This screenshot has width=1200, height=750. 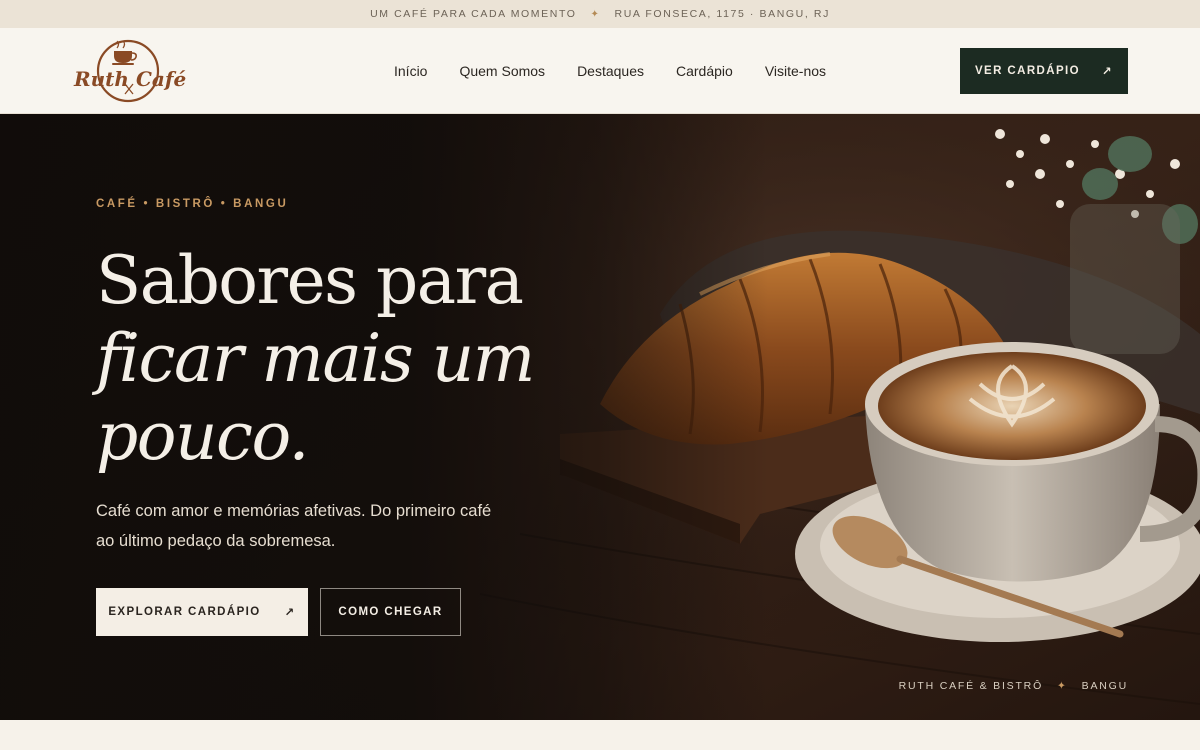 What do you see at coordinates (971, 686) in the screenshot?
I see `hero-caption-brand: RUTH CAFÉ & BISTRÔ` at bounding box center [971, 686].